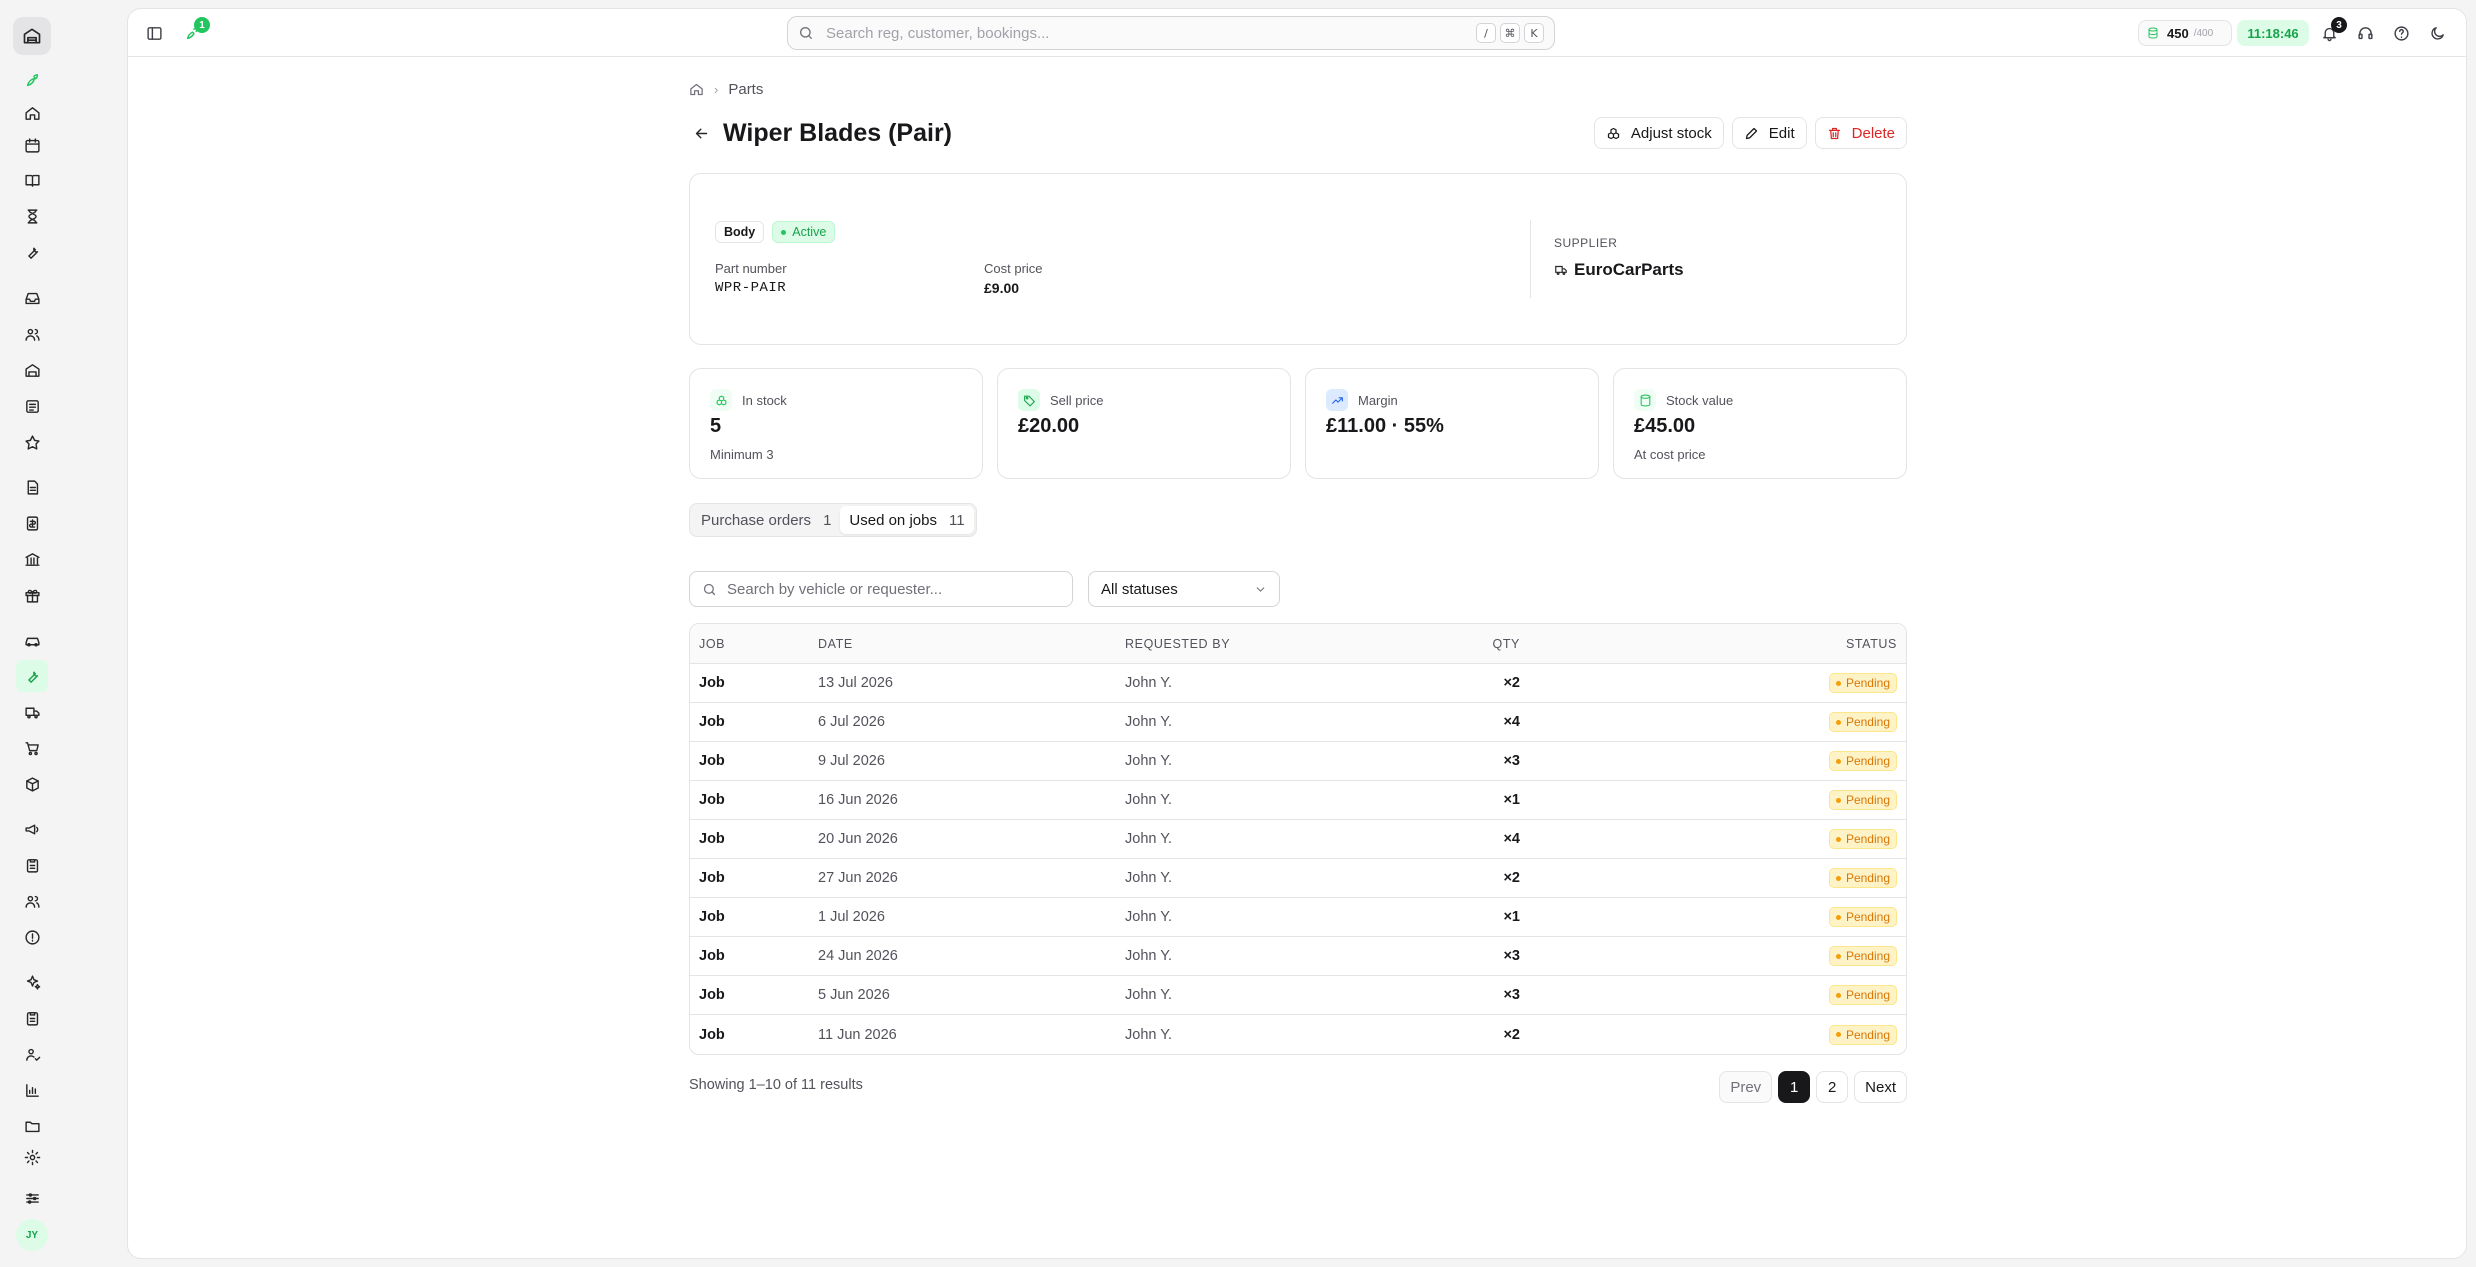 Image resolution: width=2476 pixels, height=1267 pixels. What do you see at coordinates (1838, 683) in the screenshot?
I see `status-dot` at bounding box center [1838, 683].